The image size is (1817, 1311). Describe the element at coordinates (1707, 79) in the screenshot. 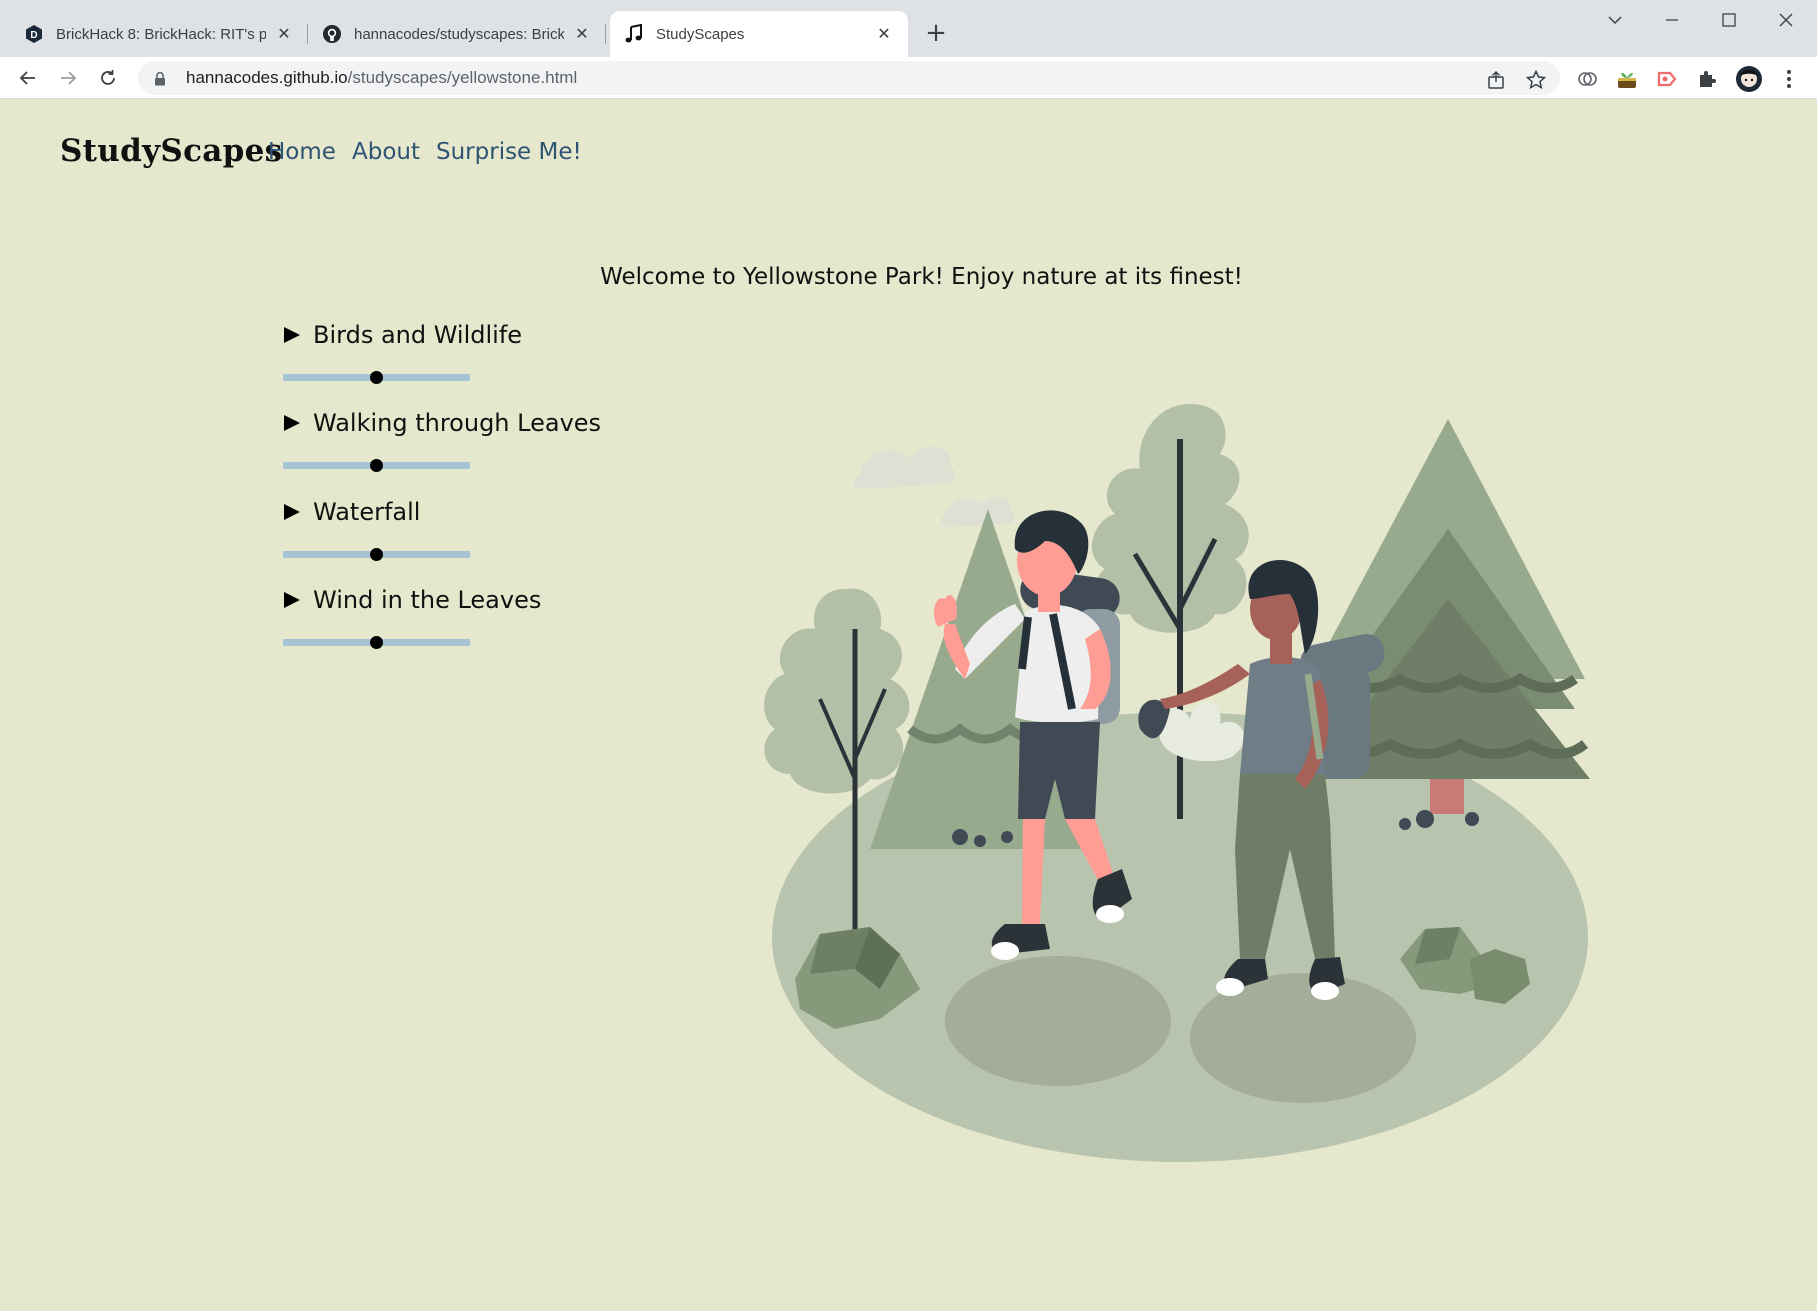

I see `extensions-puzzle-icon` at that location.